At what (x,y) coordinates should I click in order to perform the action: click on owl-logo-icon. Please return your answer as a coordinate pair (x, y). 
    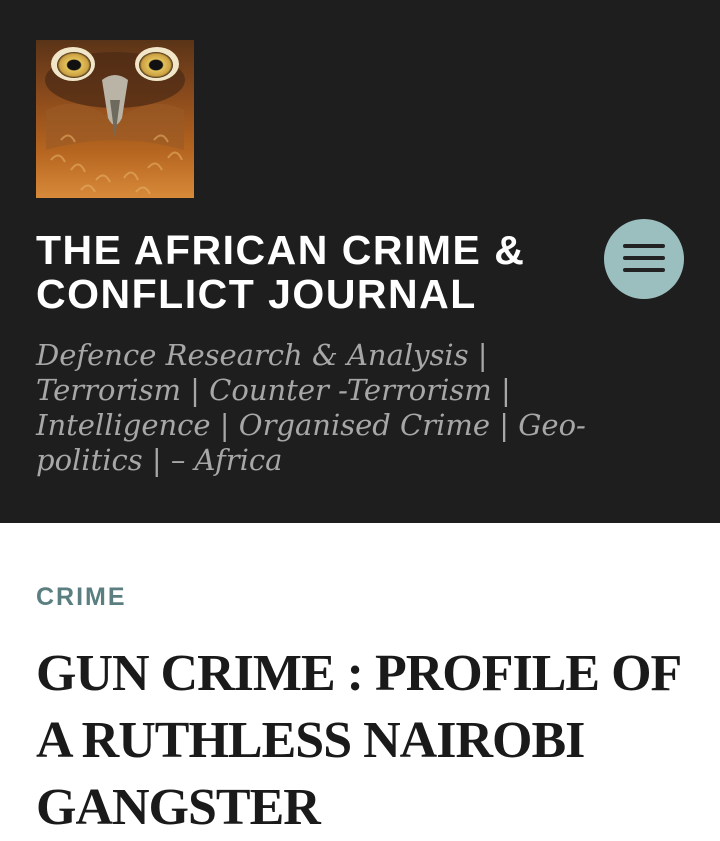
    Looking at the image, I should click on (115, 119).